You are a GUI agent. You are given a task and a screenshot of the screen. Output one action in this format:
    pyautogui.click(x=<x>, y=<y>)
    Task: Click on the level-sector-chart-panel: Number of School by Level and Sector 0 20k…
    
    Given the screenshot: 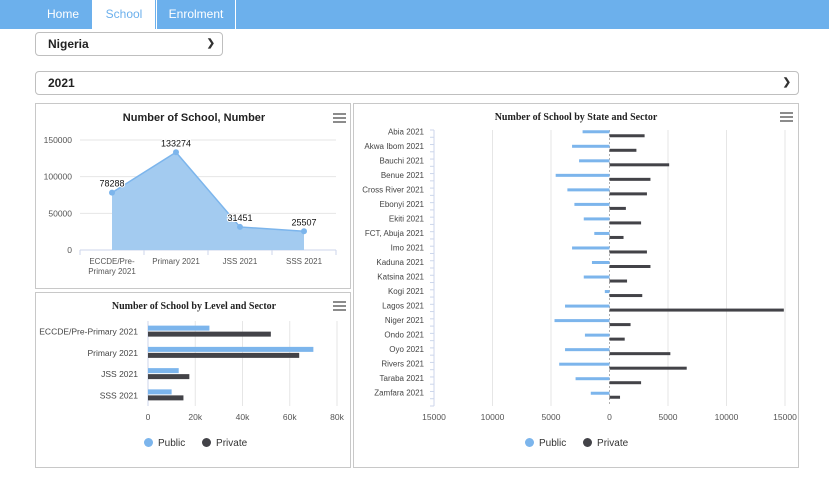 What is the action you would take?
    pyautogui.click(x=193, y=380)
    